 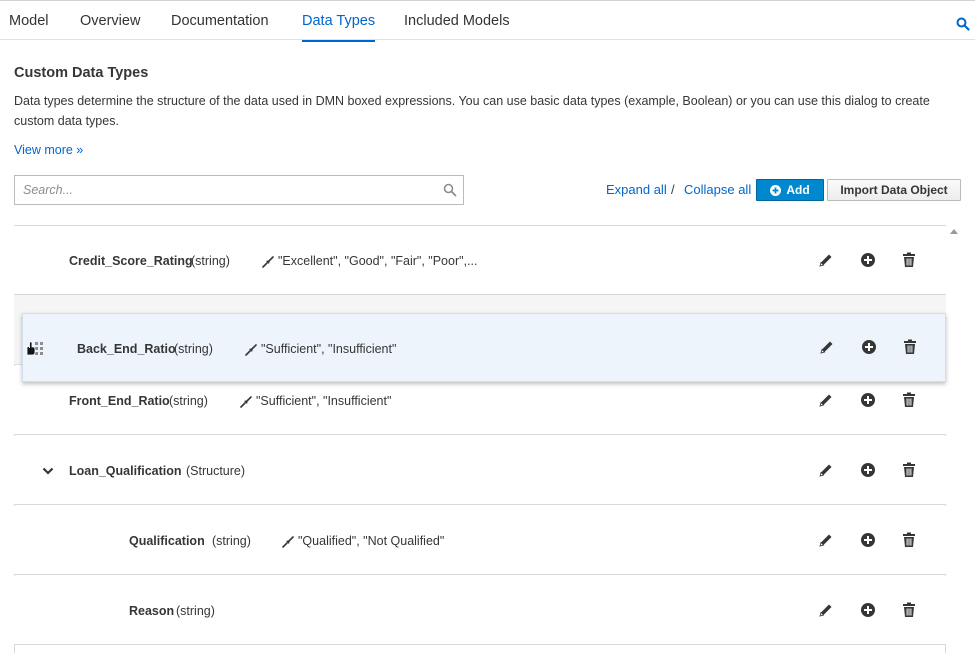 What do you see at coordinates (119, 401) in the screenshot?
I see `data-type-name: Front_End_Ratio` at bounding box center [119, 401].